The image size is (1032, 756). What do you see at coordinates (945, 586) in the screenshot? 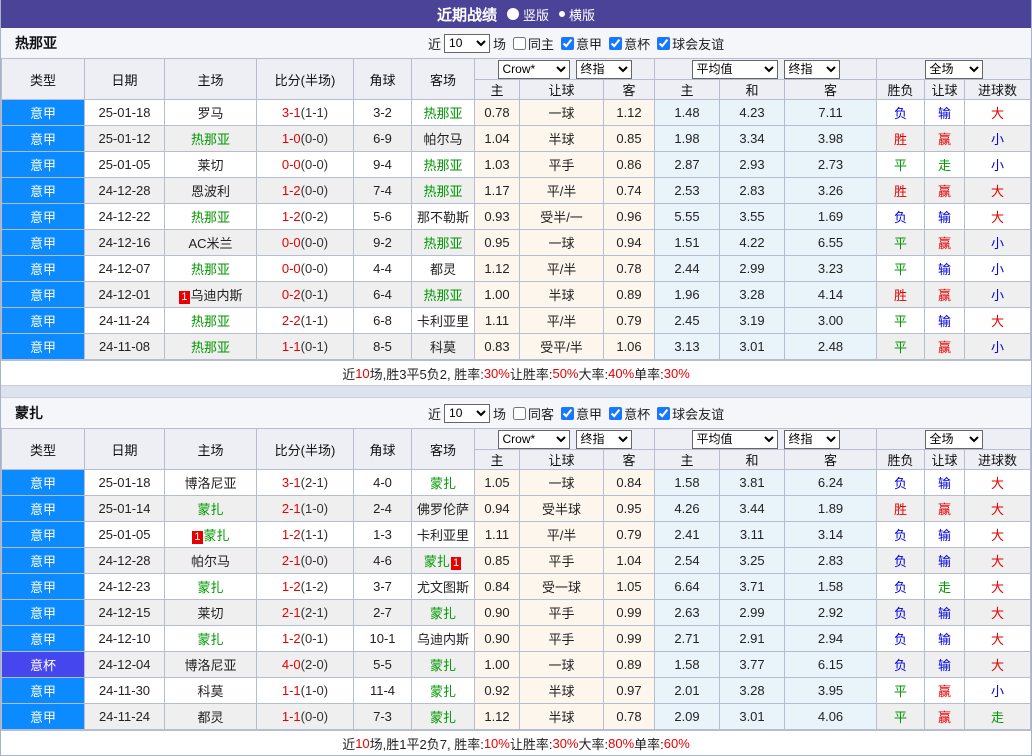
I see `handicap-result-cell: 走` at bounding box center [945, 586].